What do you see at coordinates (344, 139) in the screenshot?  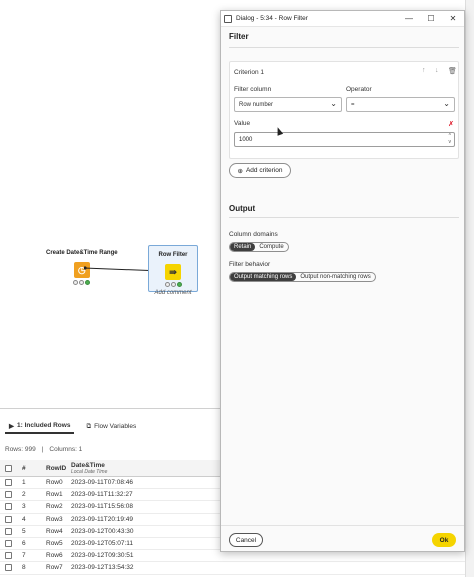 I see `value-input: 1000 ^ v` at bounding box center [344, 139].